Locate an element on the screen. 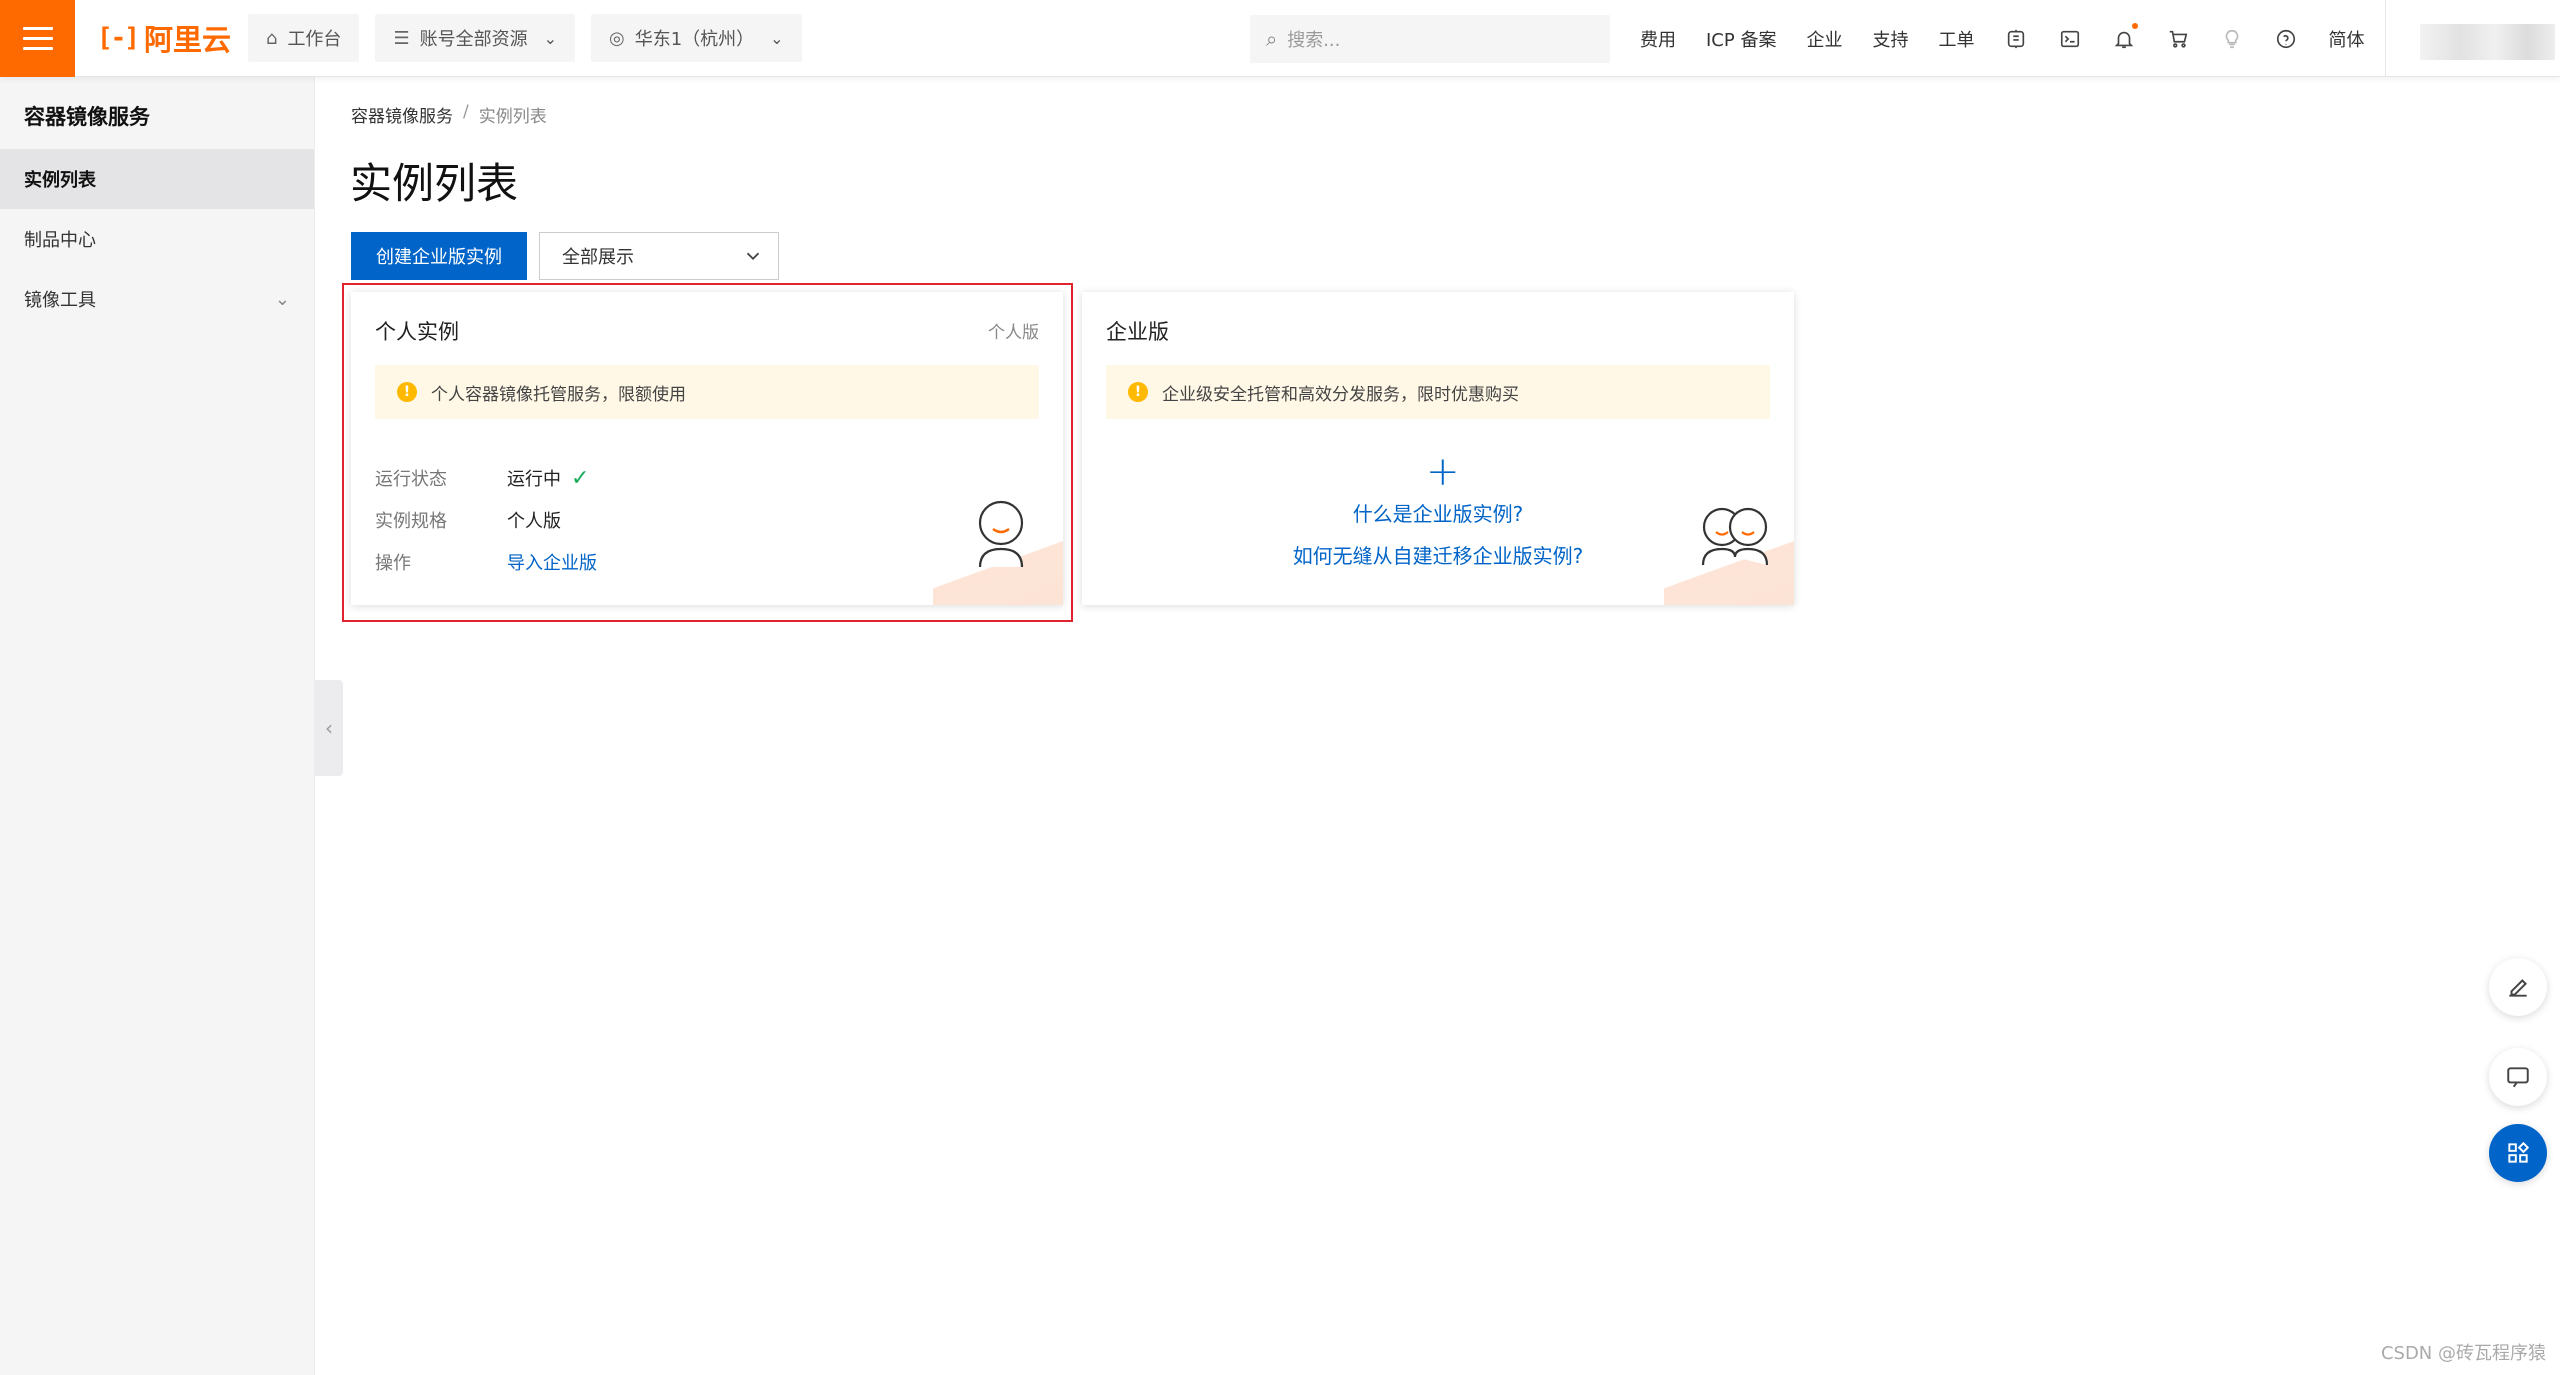 The width and height of the screenshot is (2560, 1375). topbar-divider is located at coordinates (2385, 38).